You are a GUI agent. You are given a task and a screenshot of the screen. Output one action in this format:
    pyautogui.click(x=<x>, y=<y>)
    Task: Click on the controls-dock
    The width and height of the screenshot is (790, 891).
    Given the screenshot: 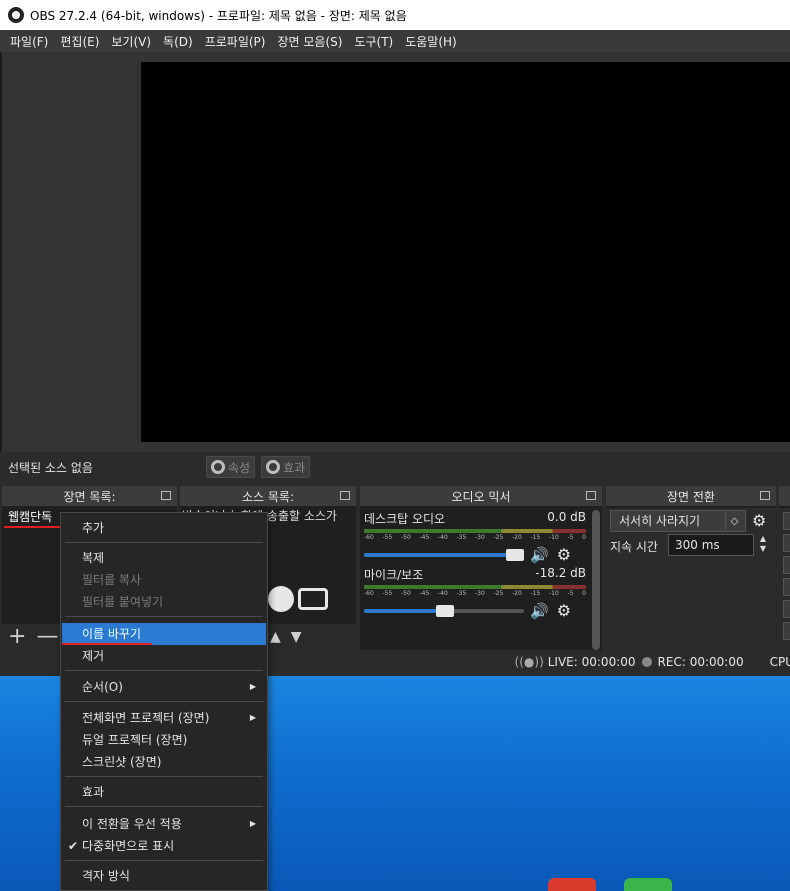 What is the action you would take?
    pyautogui.click(x=784, y=568)
    